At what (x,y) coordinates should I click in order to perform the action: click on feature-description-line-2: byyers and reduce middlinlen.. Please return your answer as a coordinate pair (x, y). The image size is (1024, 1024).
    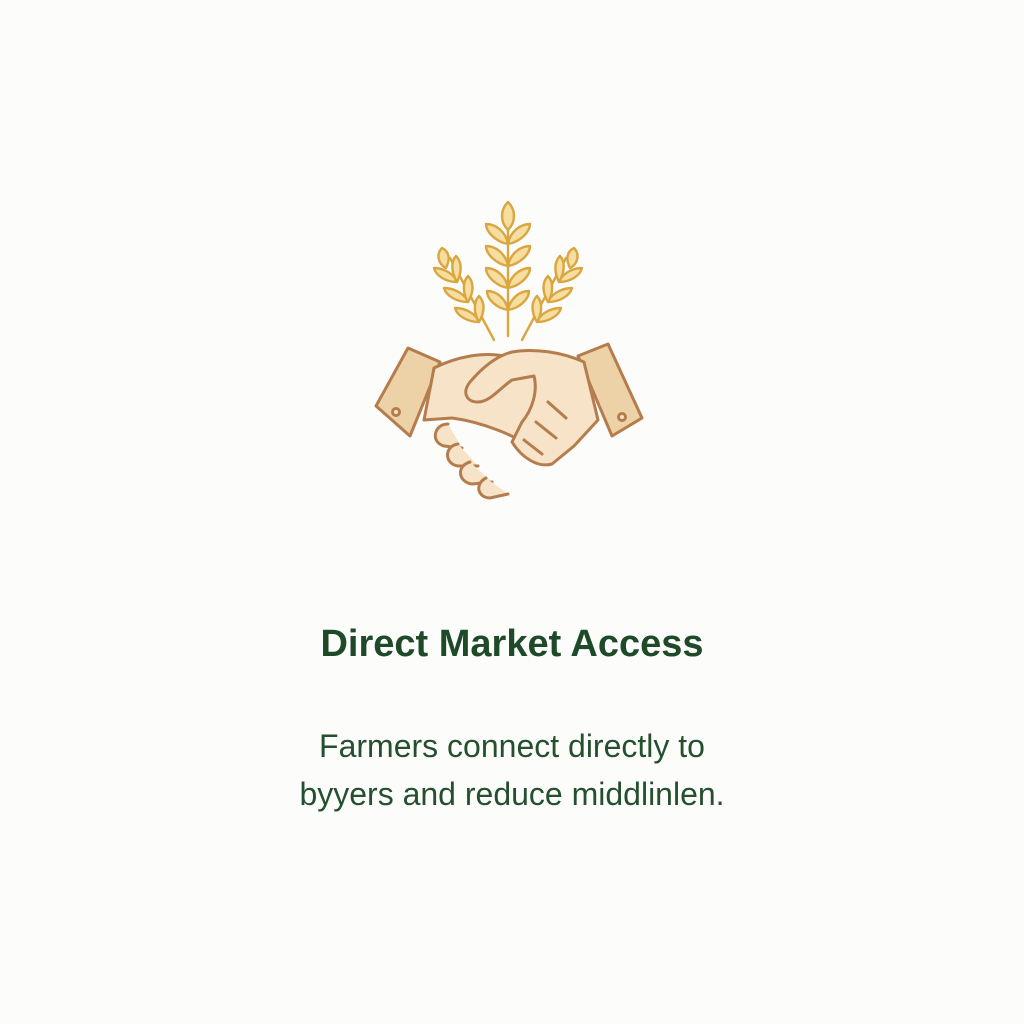
    Looking at the image, I should click on (512, 794).